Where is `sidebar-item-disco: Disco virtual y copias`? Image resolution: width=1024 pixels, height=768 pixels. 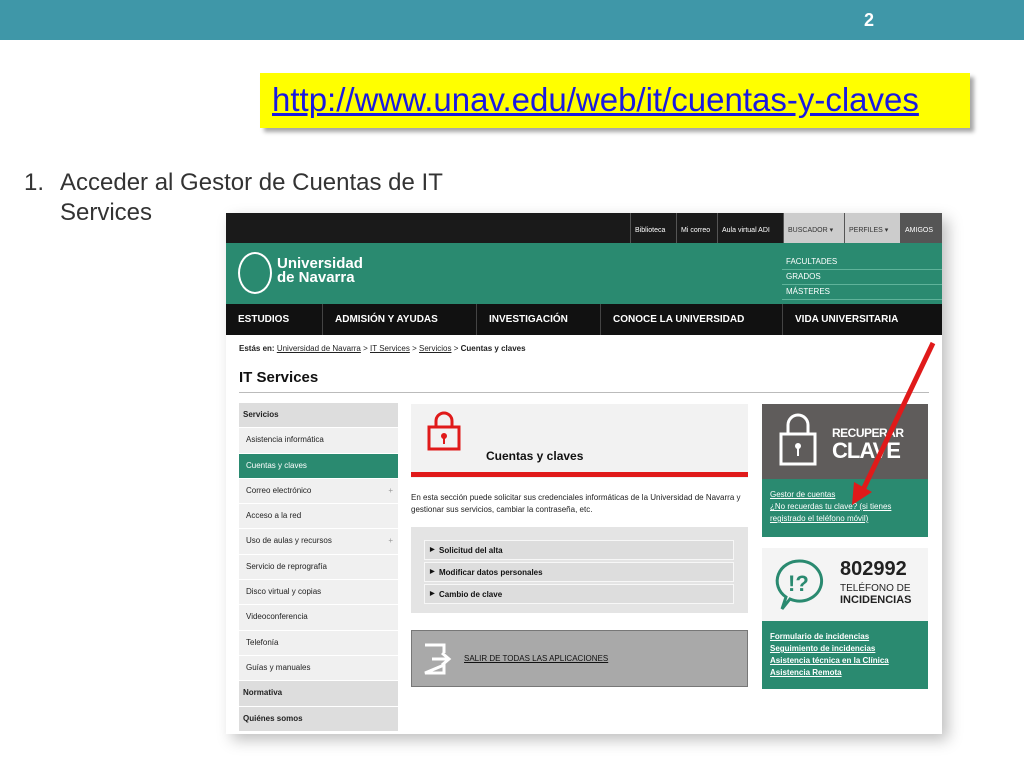 sidebar-item-disco: Disco virtual y copias is located at coordinates (318, 593).